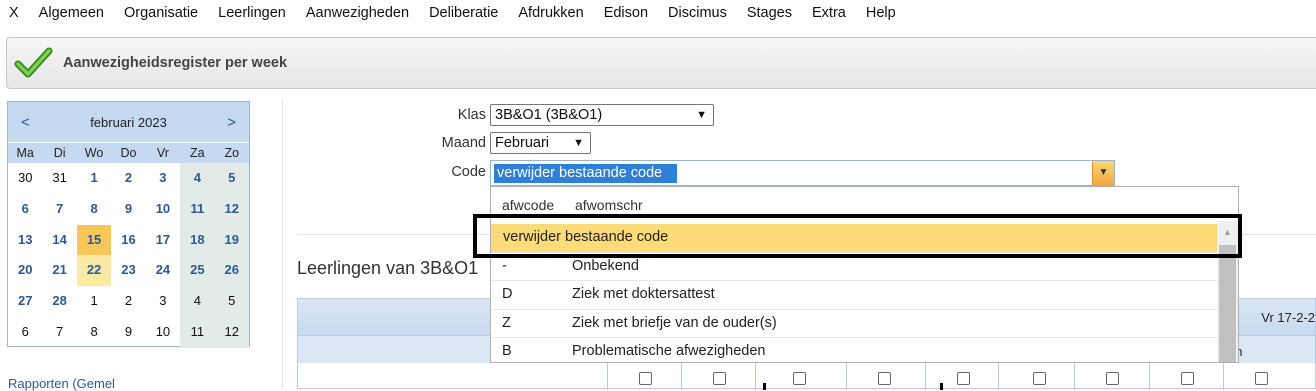  Describe the element at coordinates (197, 271) in the screenshot. I see `calendar-day: 25` at that location.